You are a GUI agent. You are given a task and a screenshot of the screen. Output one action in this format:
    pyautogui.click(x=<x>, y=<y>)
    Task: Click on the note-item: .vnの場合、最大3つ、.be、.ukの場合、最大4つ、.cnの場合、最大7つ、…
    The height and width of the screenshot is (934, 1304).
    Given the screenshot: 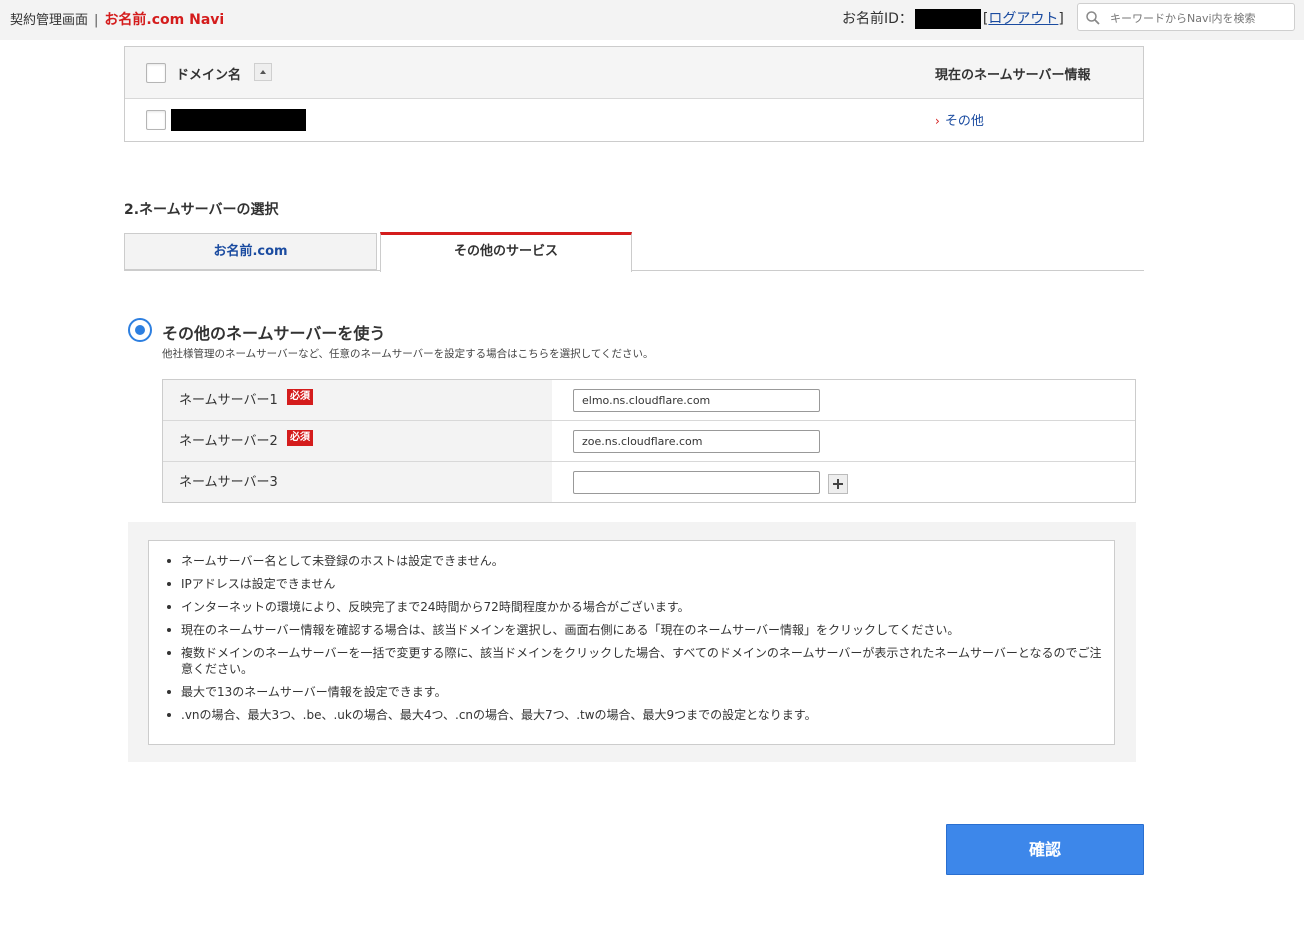 What is the action you would take?
    pyautogui.click(x=635, y=715)
    